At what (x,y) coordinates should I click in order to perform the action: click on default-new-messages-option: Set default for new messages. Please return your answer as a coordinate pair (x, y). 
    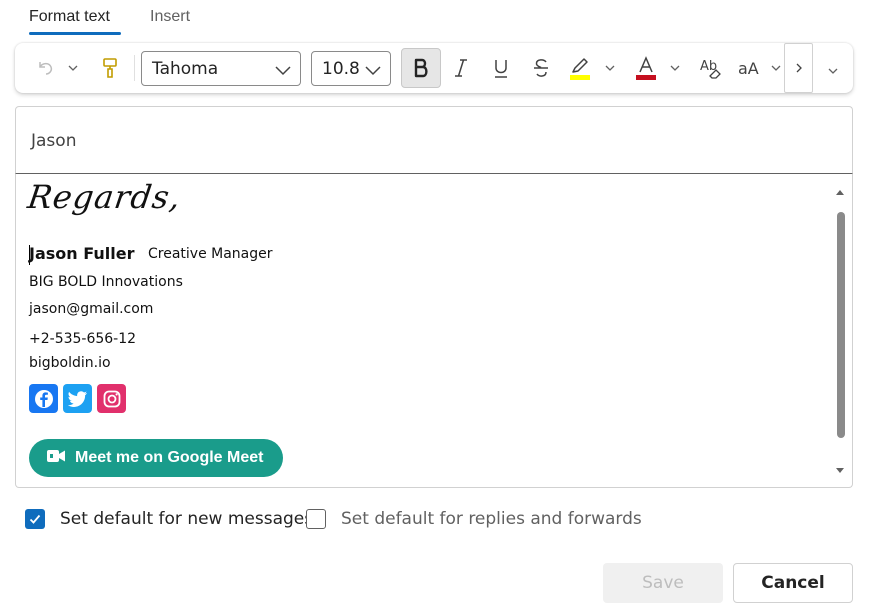
    Looking at the image, I should click on (169, 519).